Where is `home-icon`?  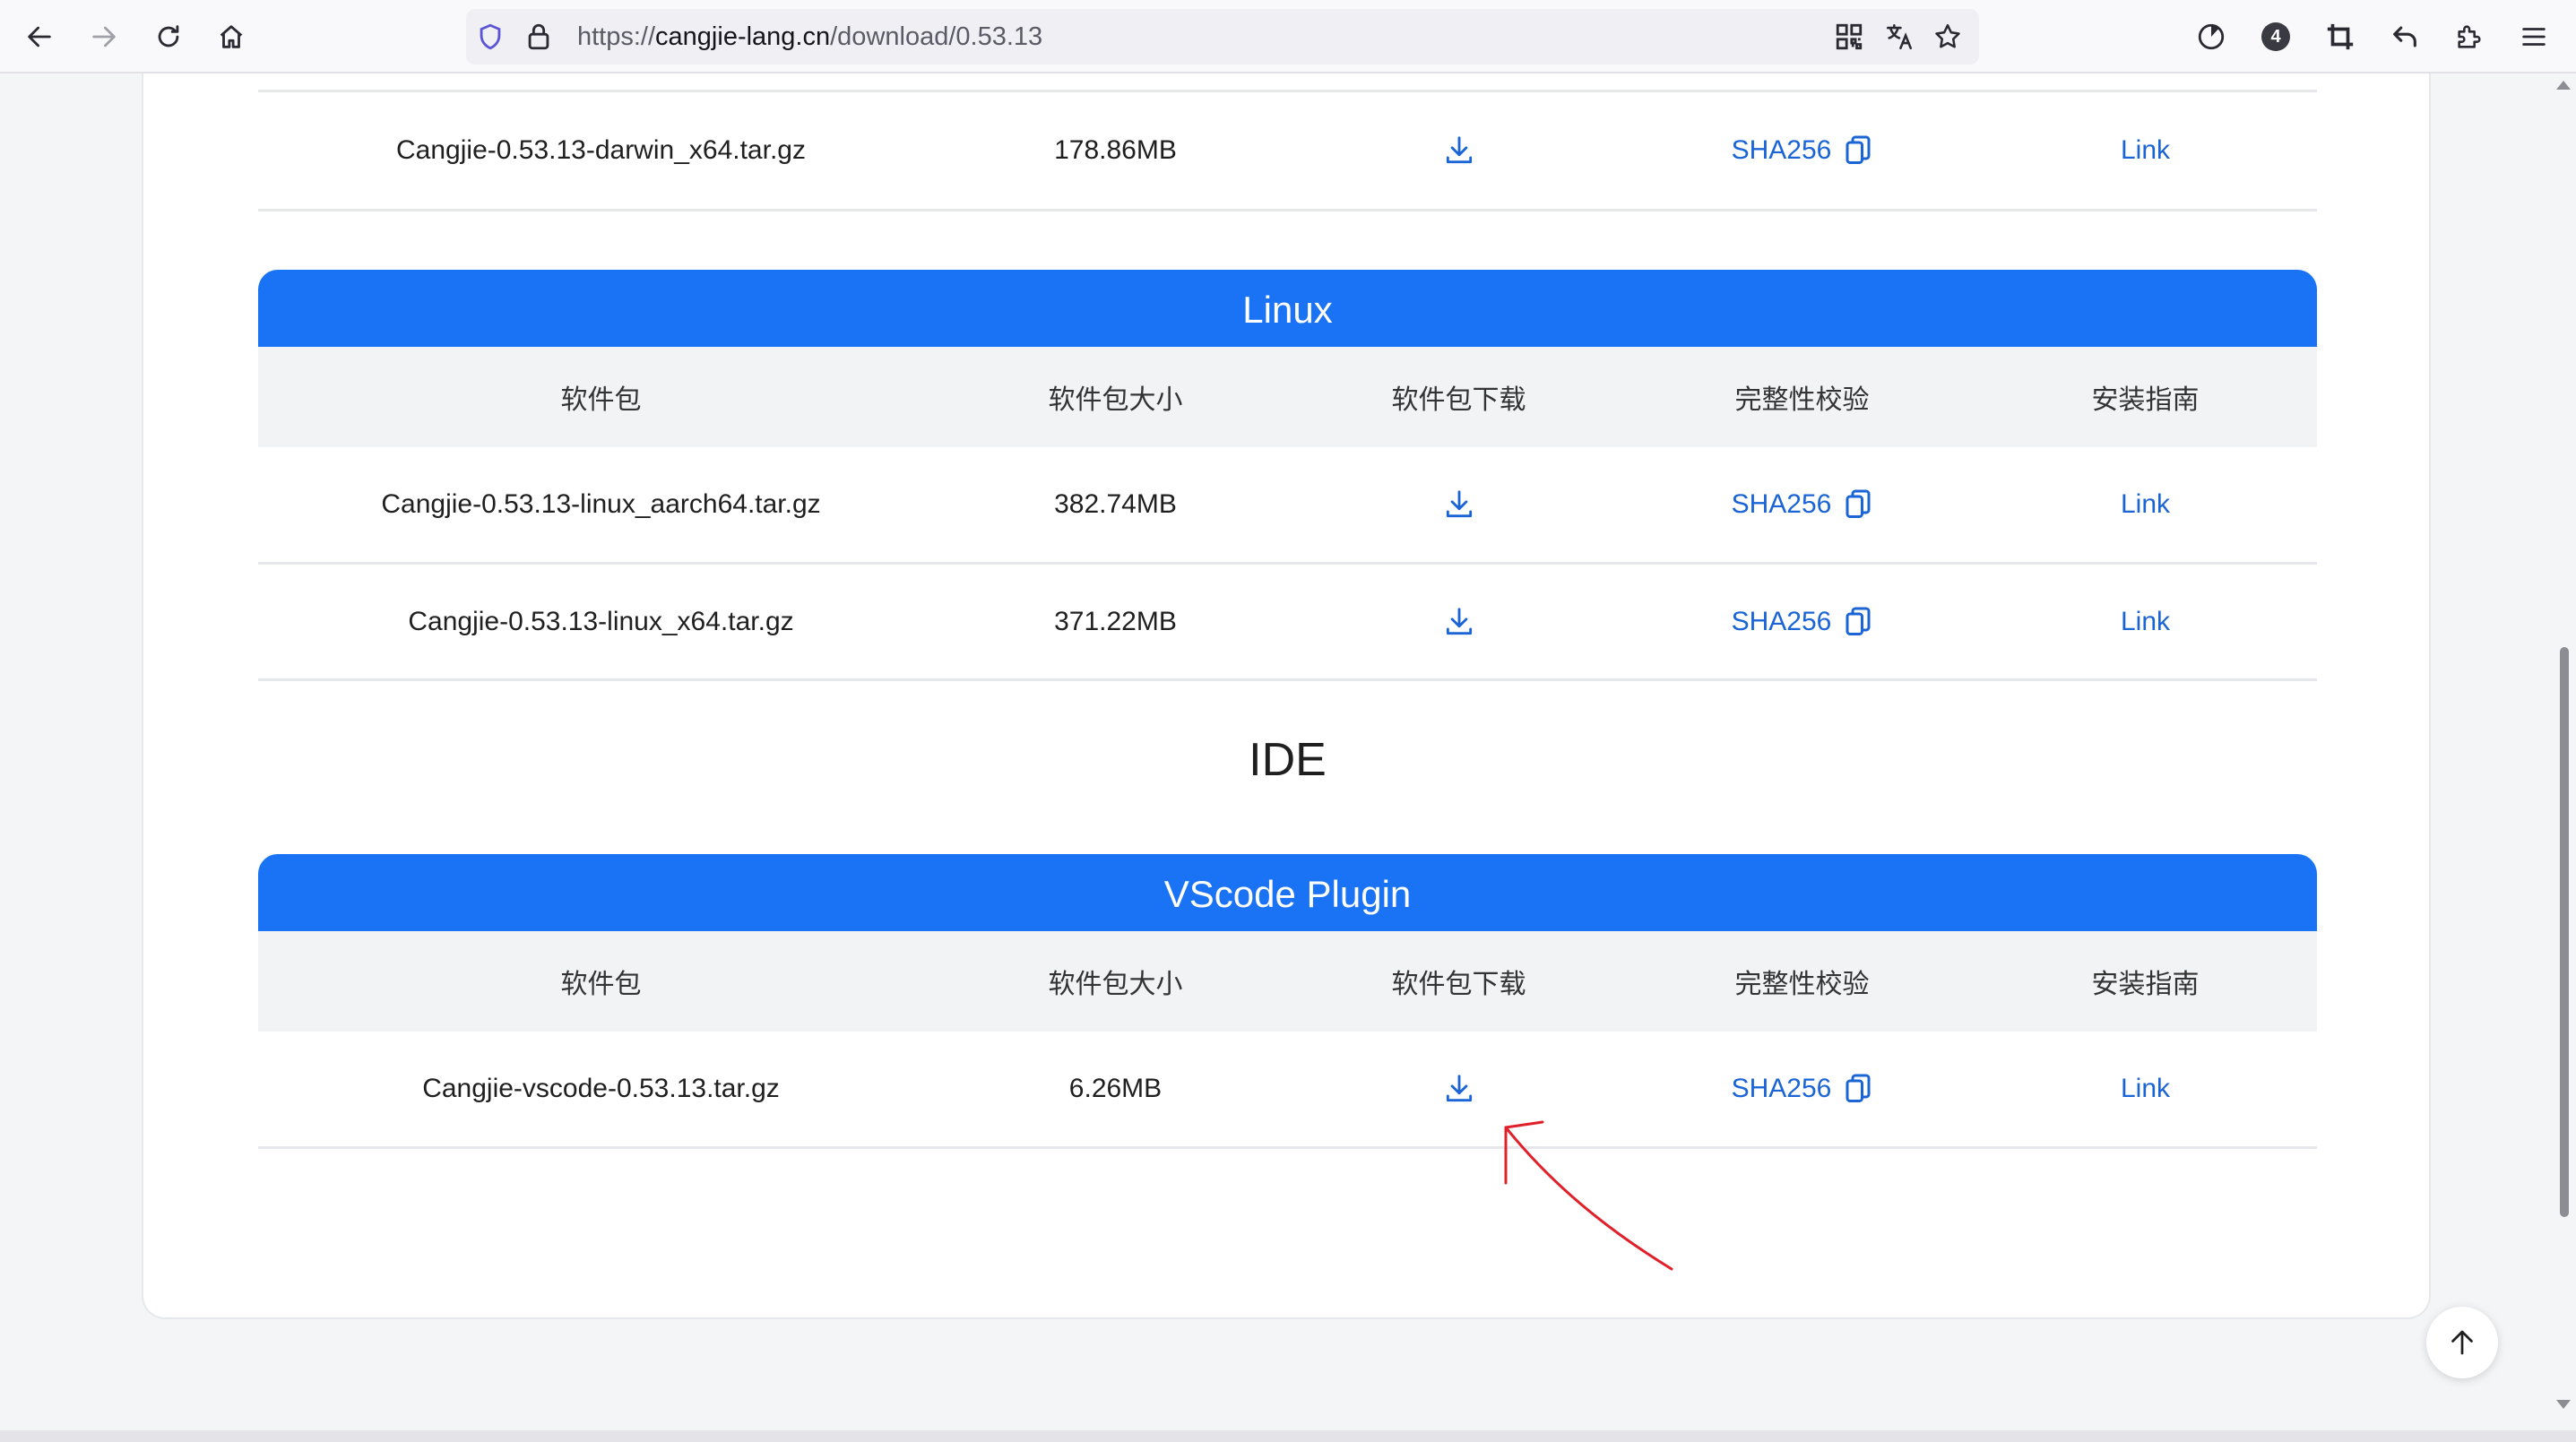
home-icon is located at coordinates (231, 36).